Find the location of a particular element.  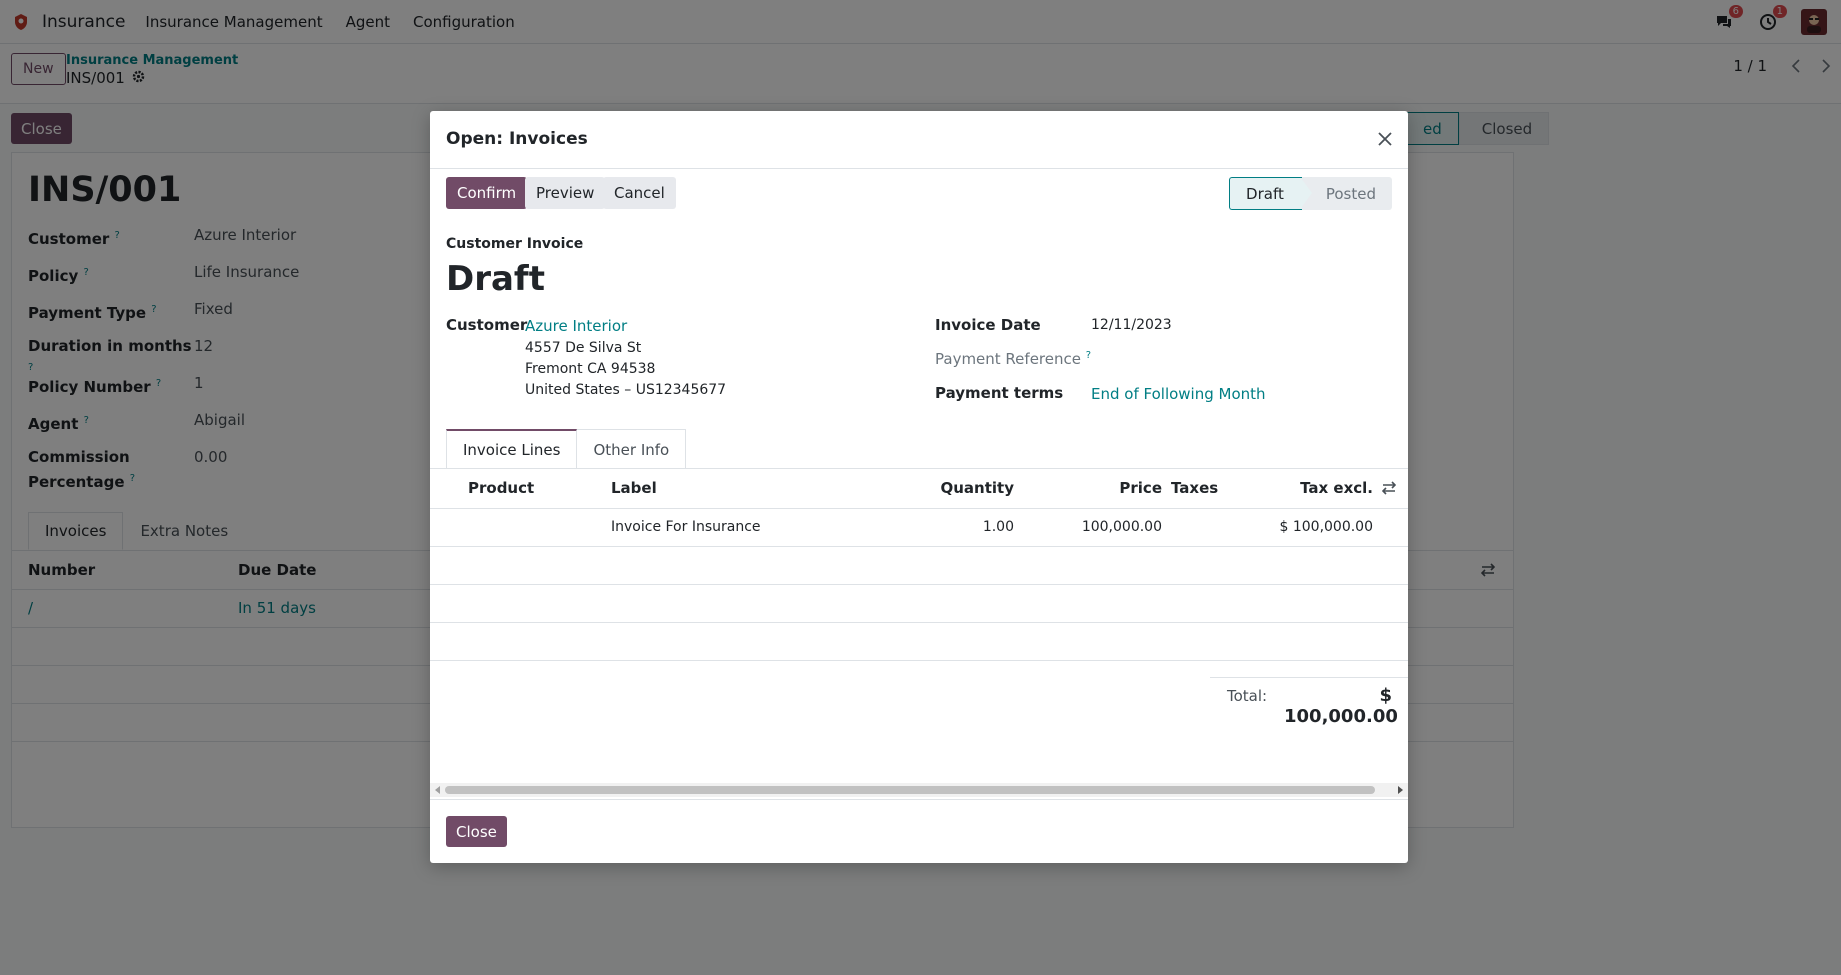

document-state: Draft is located at coordinates (495, 279).